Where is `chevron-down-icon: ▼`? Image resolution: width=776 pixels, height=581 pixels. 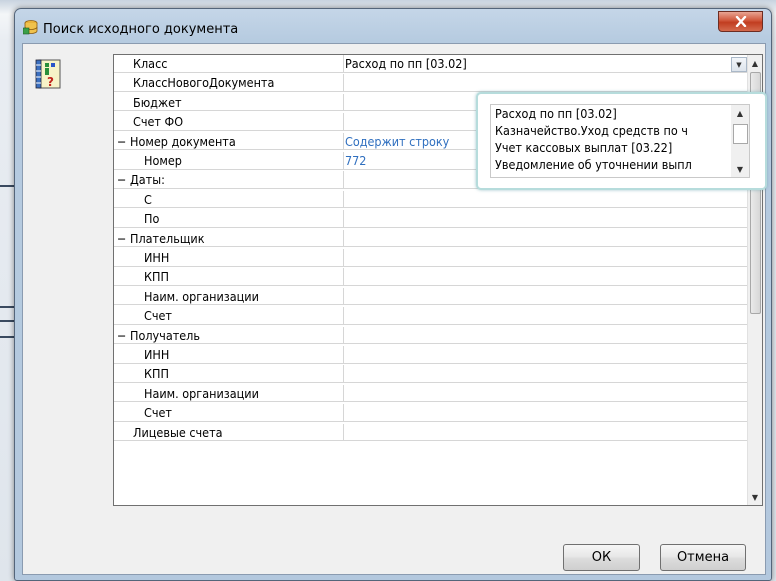 chevron-down-icon: ▼ is located at coordinates (739, 64).